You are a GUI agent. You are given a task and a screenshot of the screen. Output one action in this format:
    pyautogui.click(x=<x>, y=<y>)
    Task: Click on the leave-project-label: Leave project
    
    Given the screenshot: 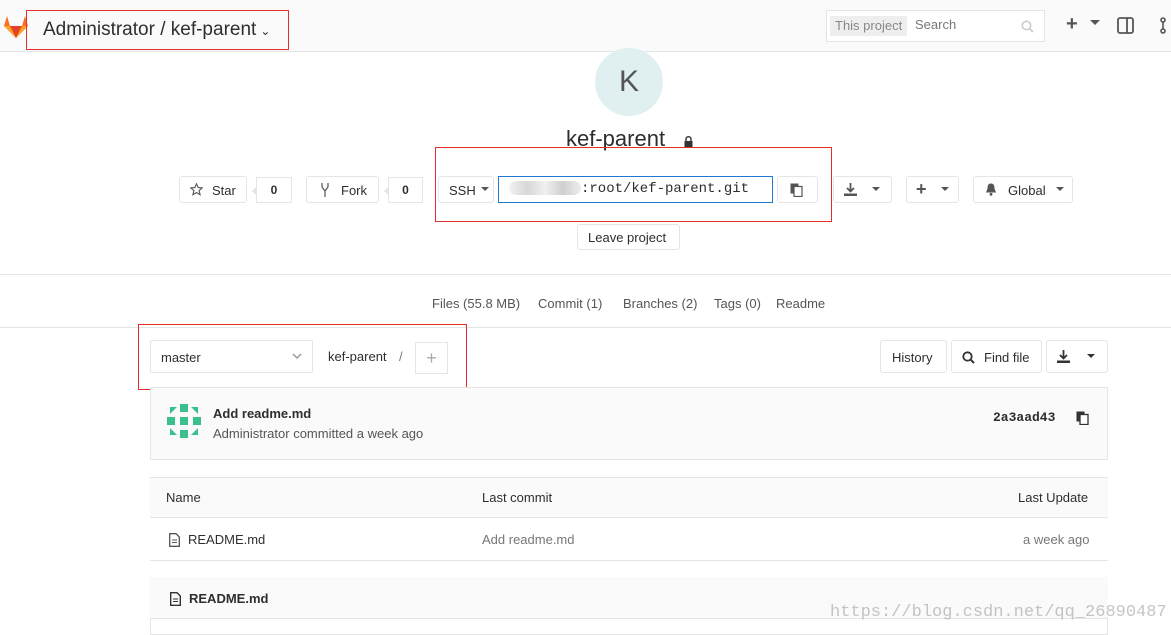 What is the action you would take?
    pyautogui.click(x=627, y=237)
    